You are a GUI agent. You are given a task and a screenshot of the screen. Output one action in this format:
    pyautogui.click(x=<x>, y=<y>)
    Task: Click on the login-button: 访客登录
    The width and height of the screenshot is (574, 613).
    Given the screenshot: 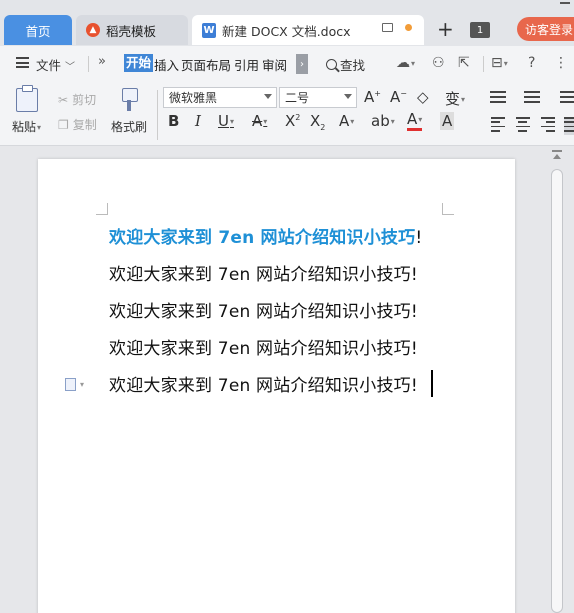 What is the action you would take?
    pyautogui.click(x=545, y=29)
    